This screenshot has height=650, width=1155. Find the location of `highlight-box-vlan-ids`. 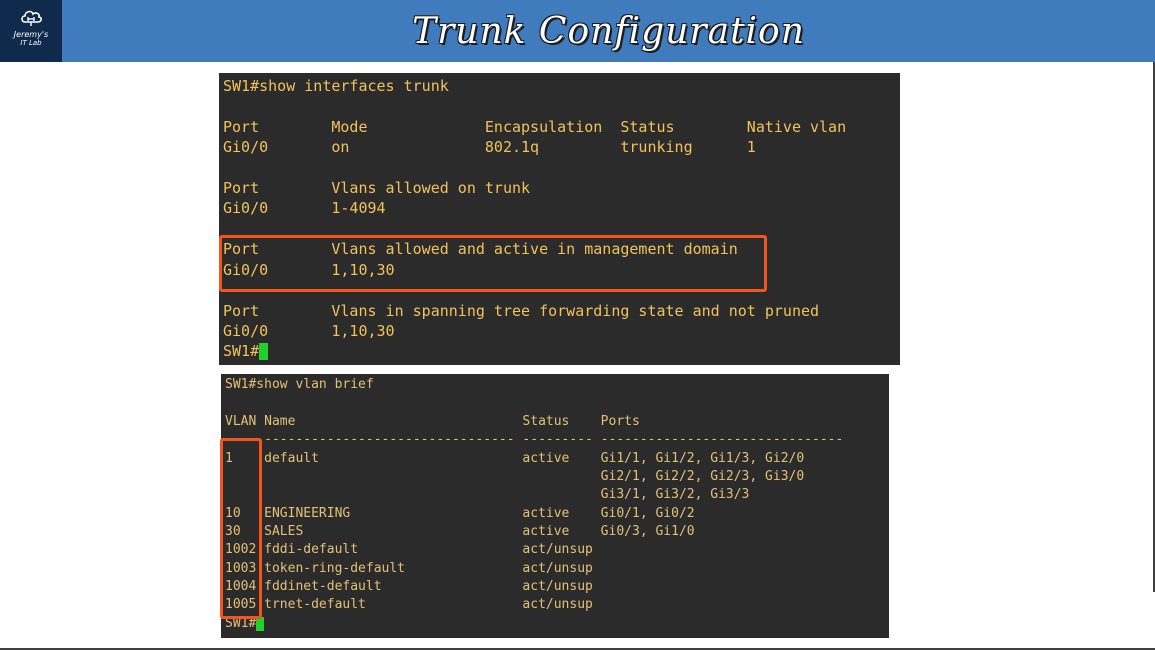

highlight-box-vlan-ids is located at coordinates (241, 528).